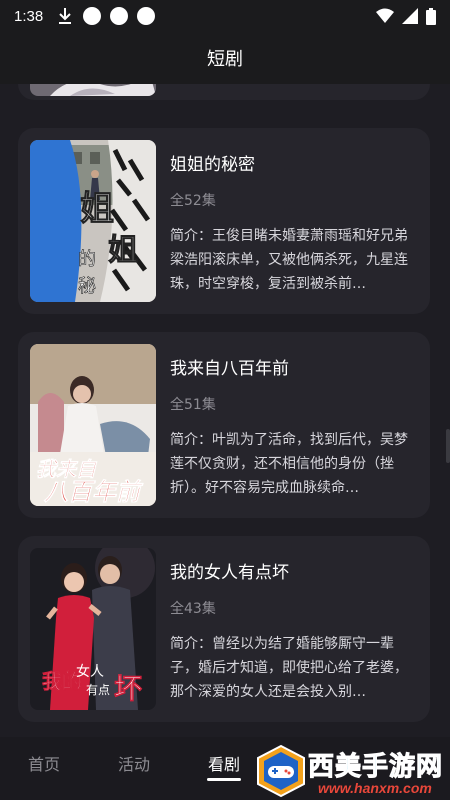 This screenshot has width=450, height=800. I want to click on poster-title-text: 姐, so click(97, 209).